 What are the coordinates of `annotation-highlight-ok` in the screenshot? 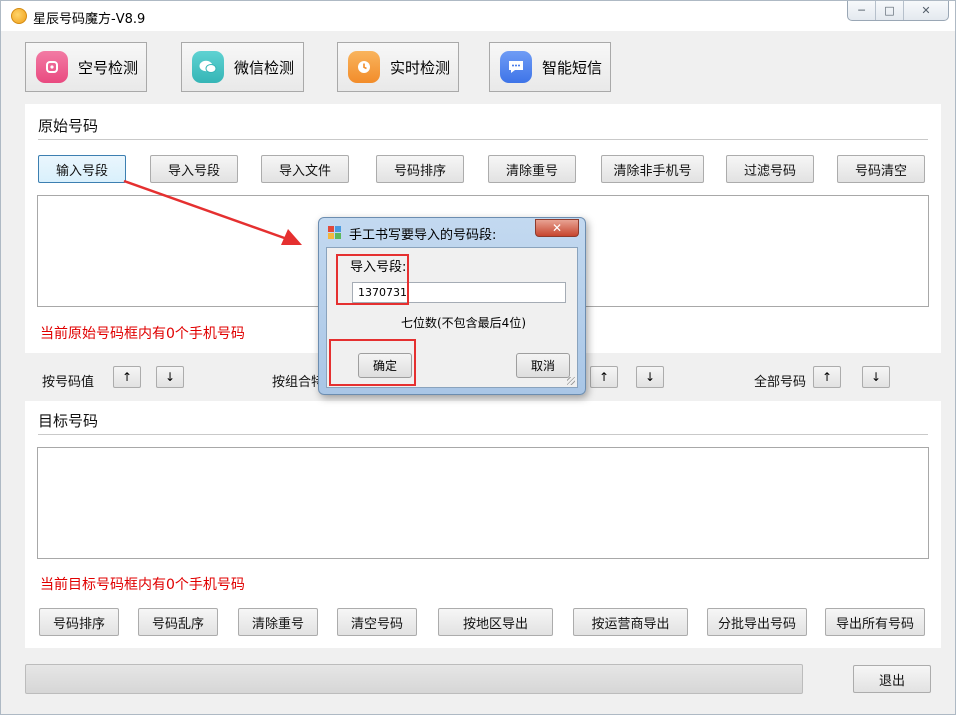 It's located at (372, 362).